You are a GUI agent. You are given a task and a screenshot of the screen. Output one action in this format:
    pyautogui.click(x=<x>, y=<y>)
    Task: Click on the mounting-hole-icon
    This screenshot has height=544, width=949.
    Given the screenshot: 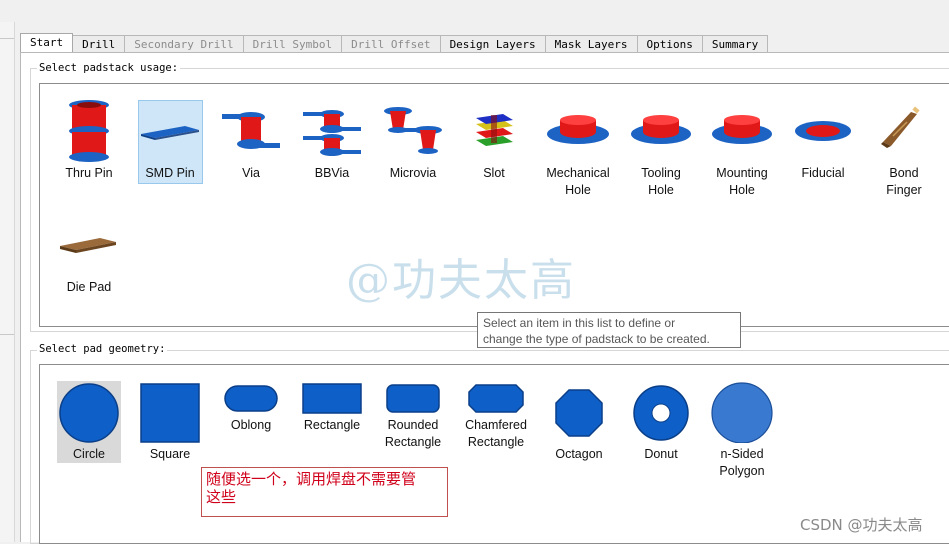 What is the action you would take?
    pyautogui.click(x=742, y=129)
    